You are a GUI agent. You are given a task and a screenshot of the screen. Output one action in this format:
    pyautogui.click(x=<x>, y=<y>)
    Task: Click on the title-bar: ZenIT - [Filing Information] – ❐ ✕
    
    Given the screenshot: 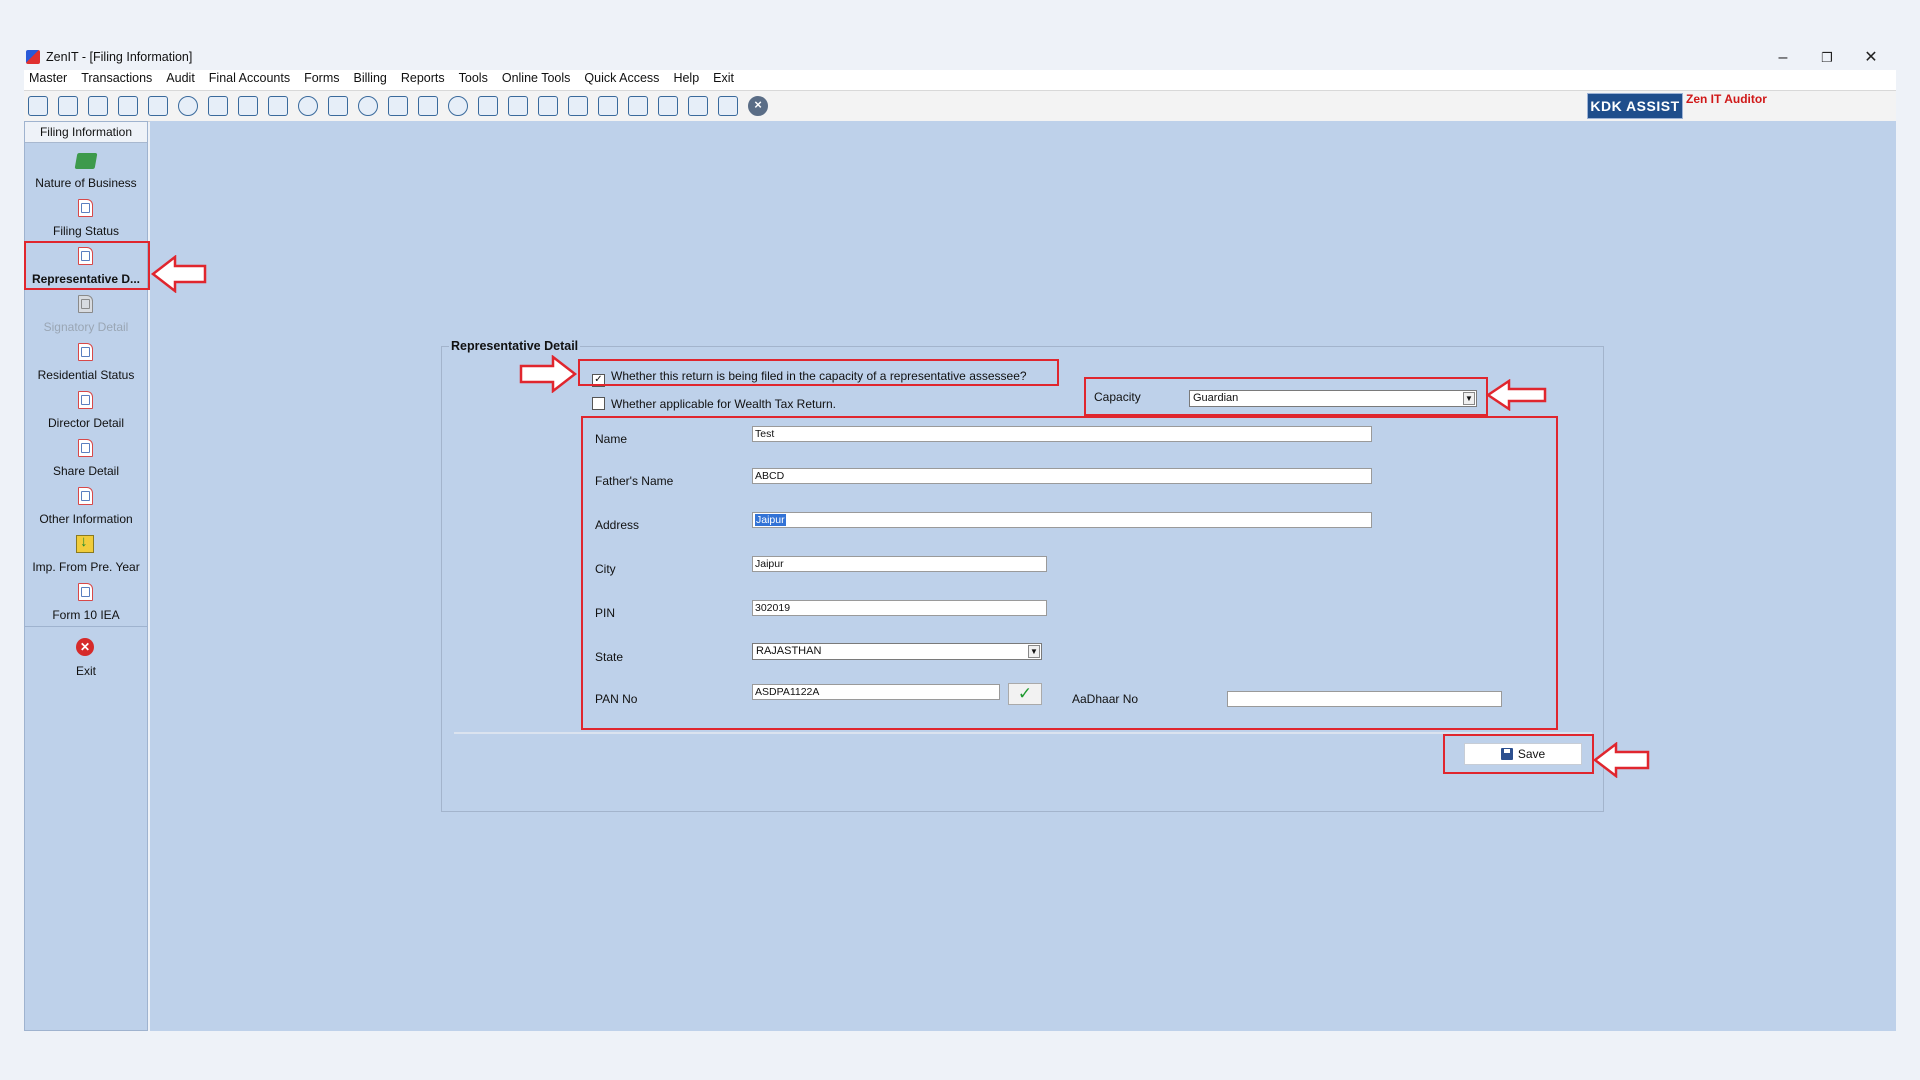 What is the action you would take?
    pyautogui.click(x=960, y=60)
    